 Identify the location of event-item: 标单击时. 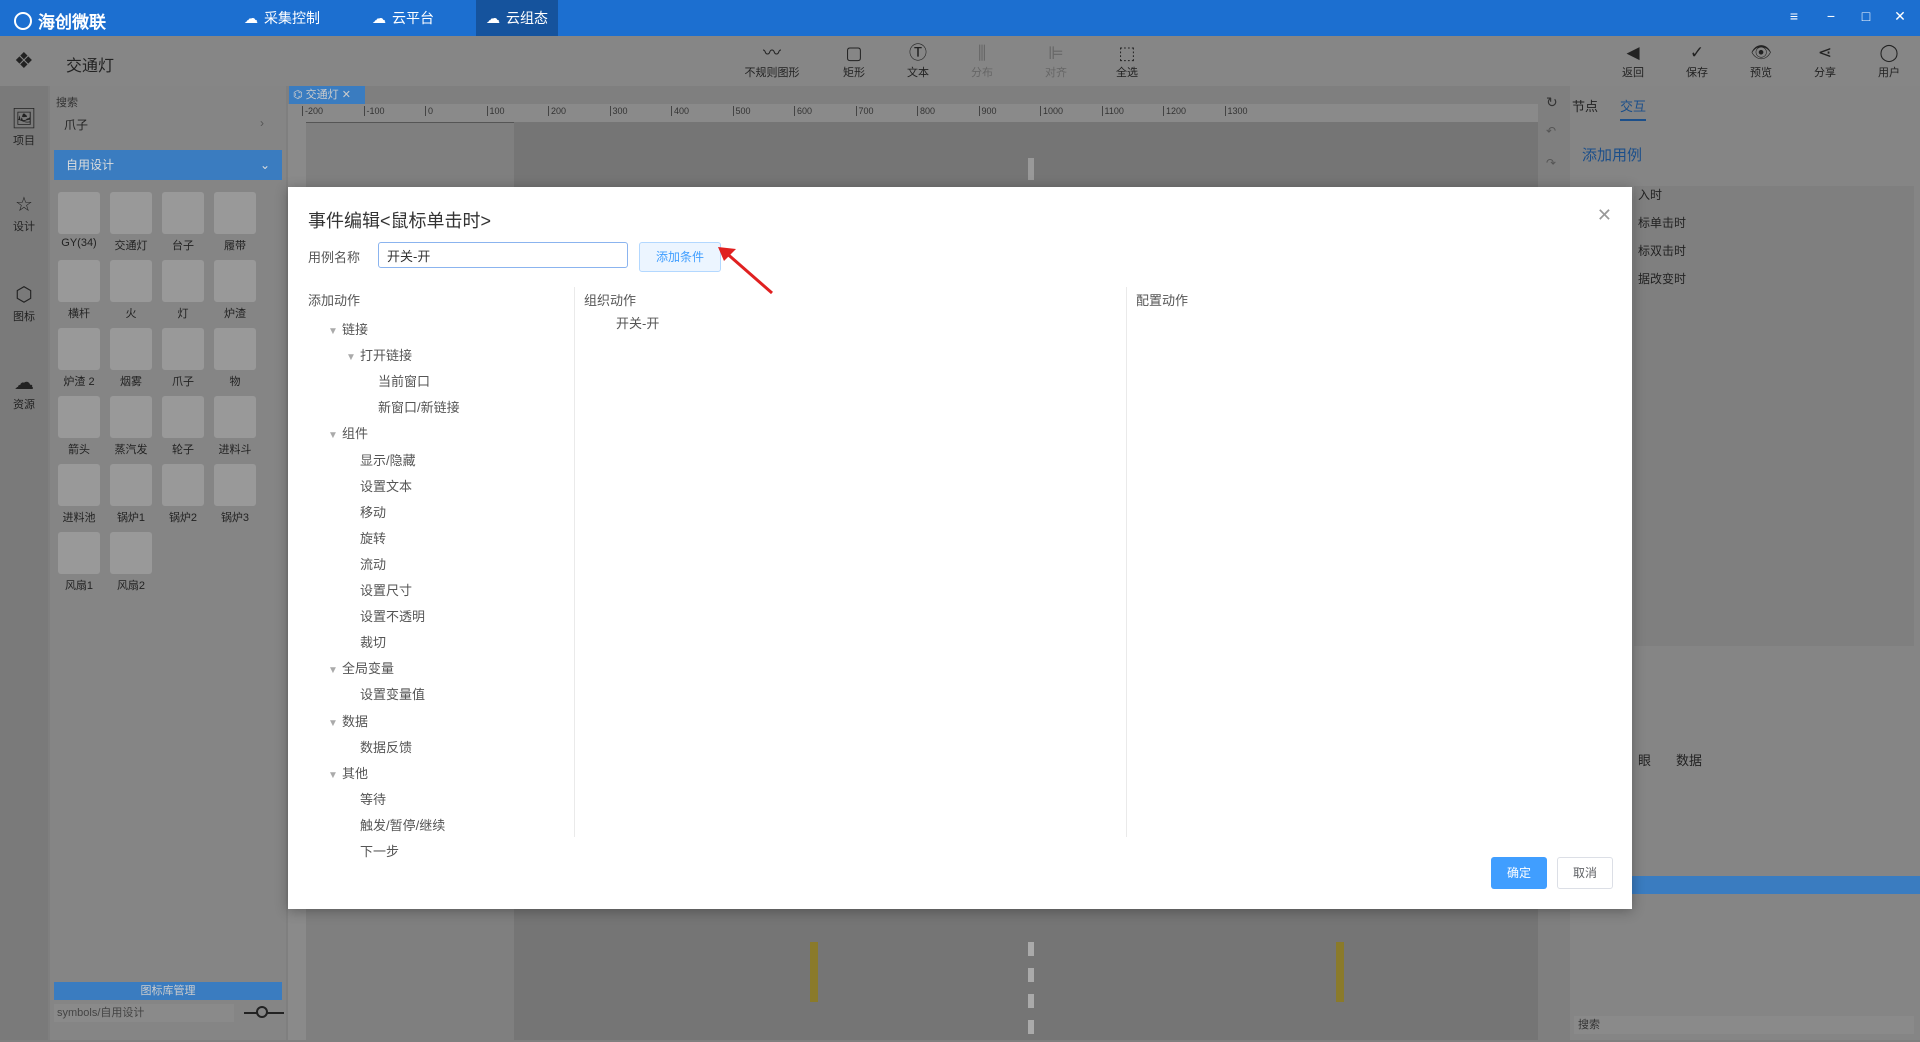
(1662, 222).